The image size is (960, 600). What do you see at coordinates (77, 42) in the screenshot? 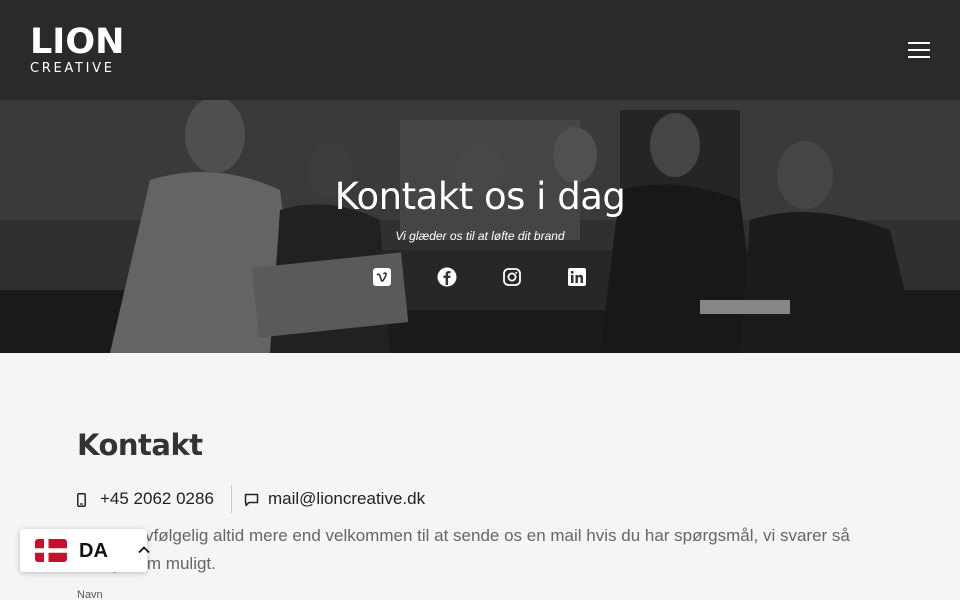
I see `logo-main-text: LION` at bounding box center [77, 42].